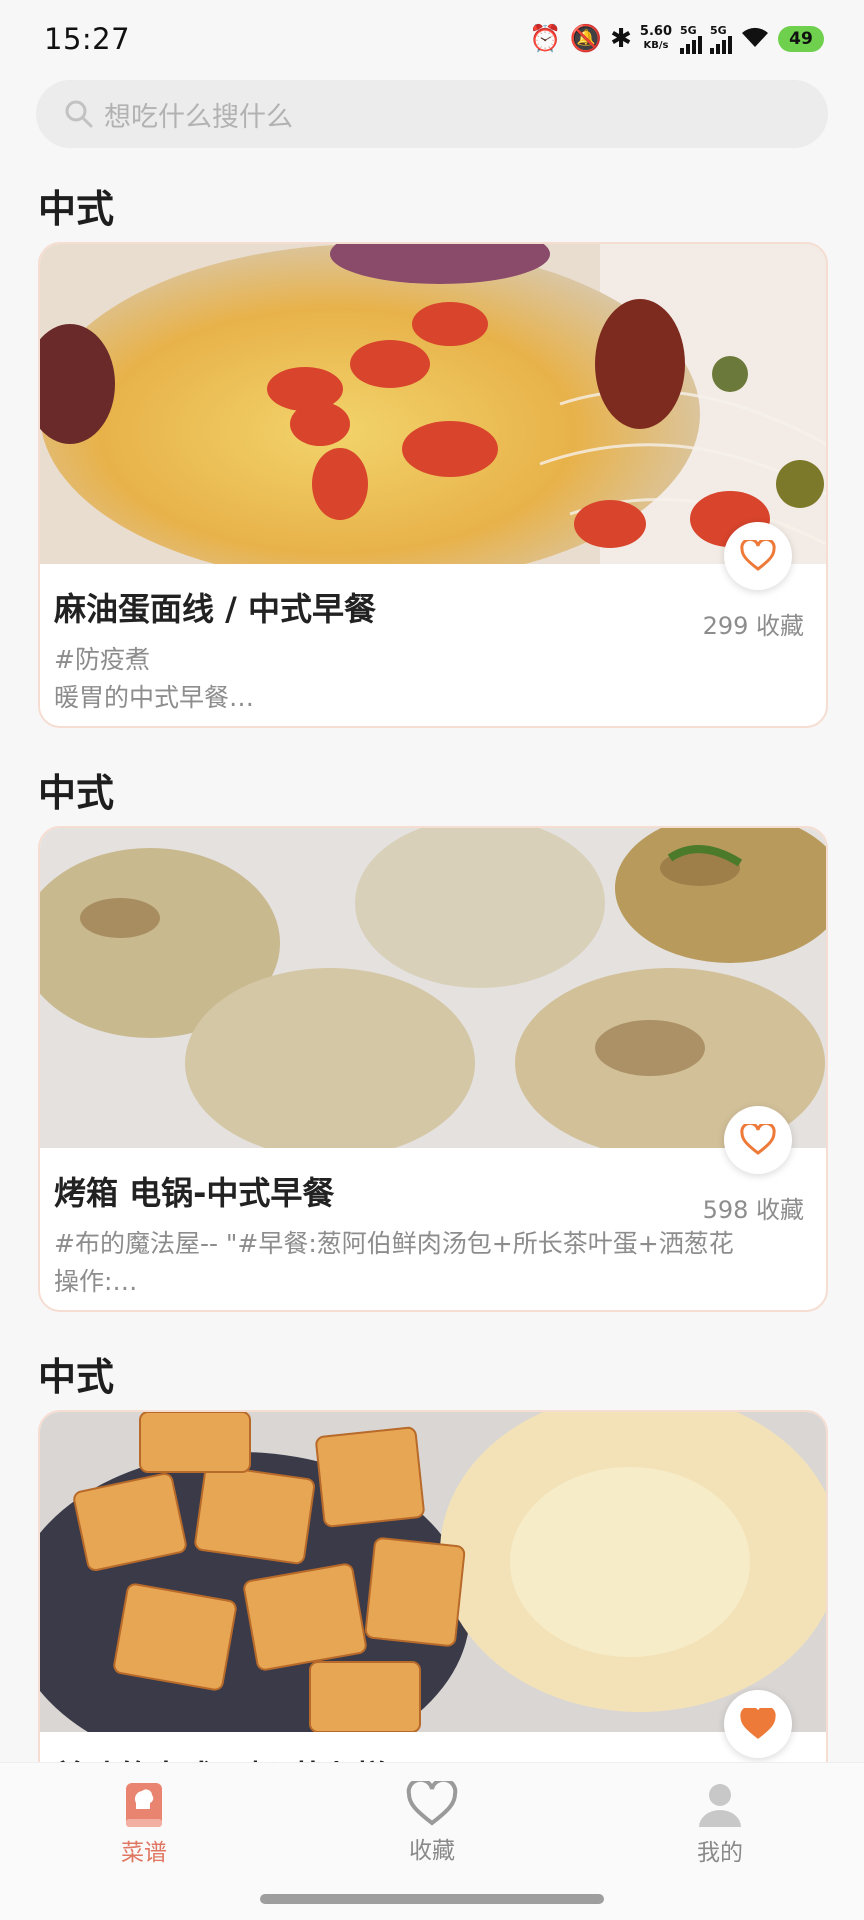  I want to click on tab-favorites: 收藏, so click(432, 1823).